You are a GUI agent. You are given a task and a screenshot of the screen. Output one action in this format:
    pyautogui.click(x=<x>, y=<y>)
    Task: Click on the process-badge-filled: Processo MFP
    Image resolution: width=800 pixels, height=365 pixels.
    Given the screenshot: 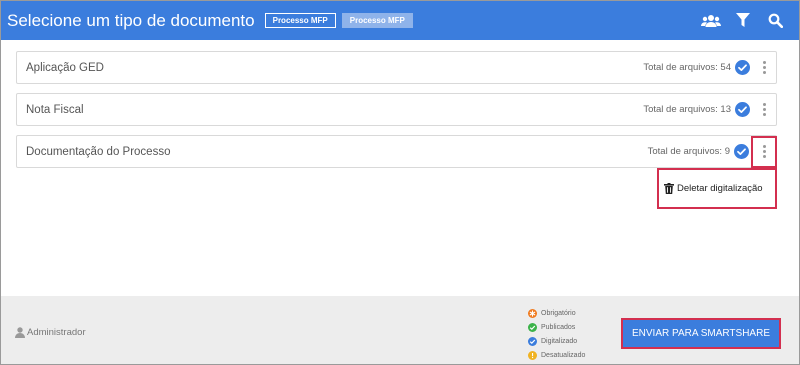 What is the action you would take?
    pyautogui.click(x=377, y=20)
    